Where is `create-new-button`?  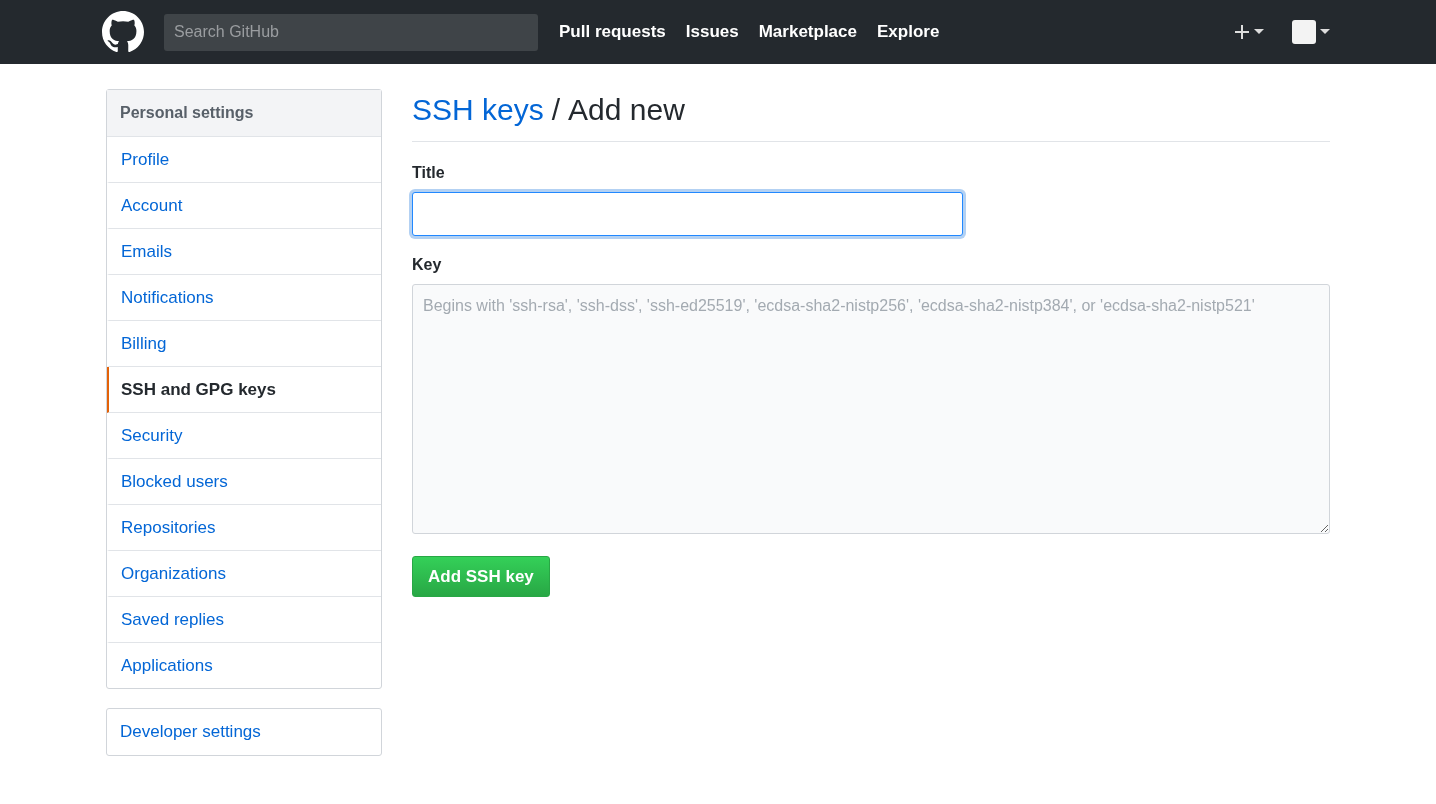 create-new-button is located at coordinates (1249, 32).